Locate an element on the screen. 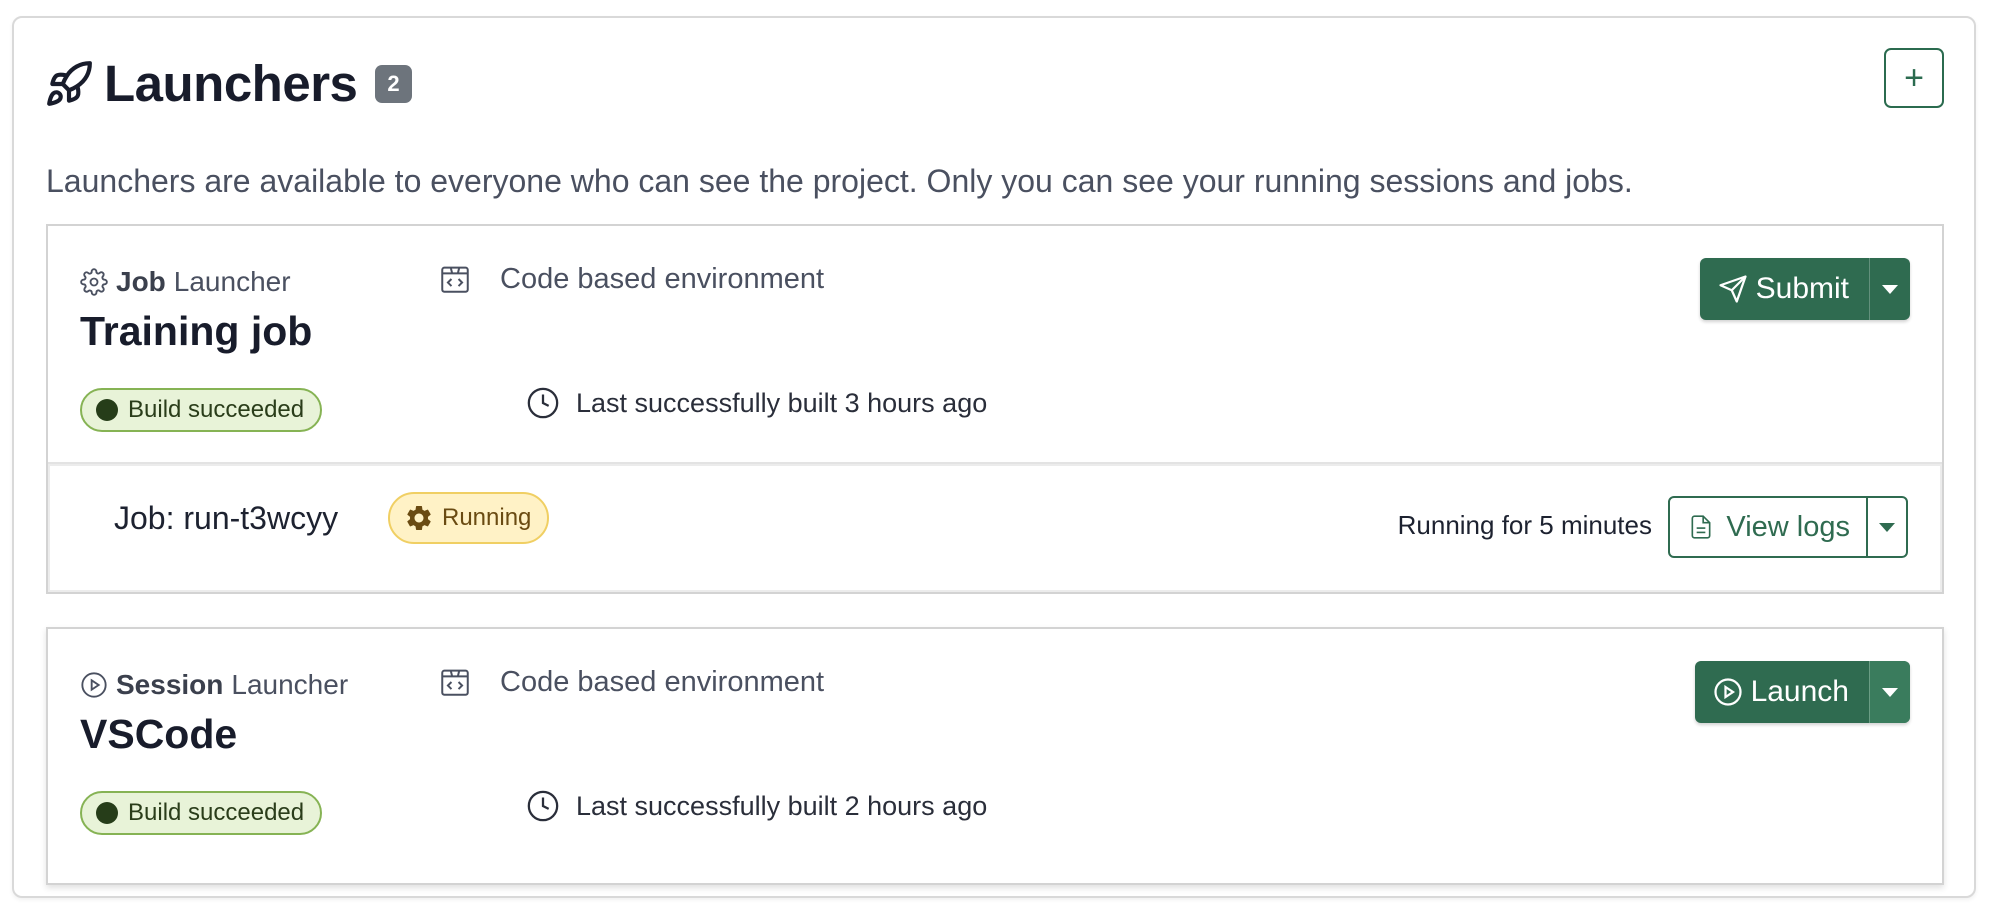  launch-button: Launch is located at coordinates (1782, 692).